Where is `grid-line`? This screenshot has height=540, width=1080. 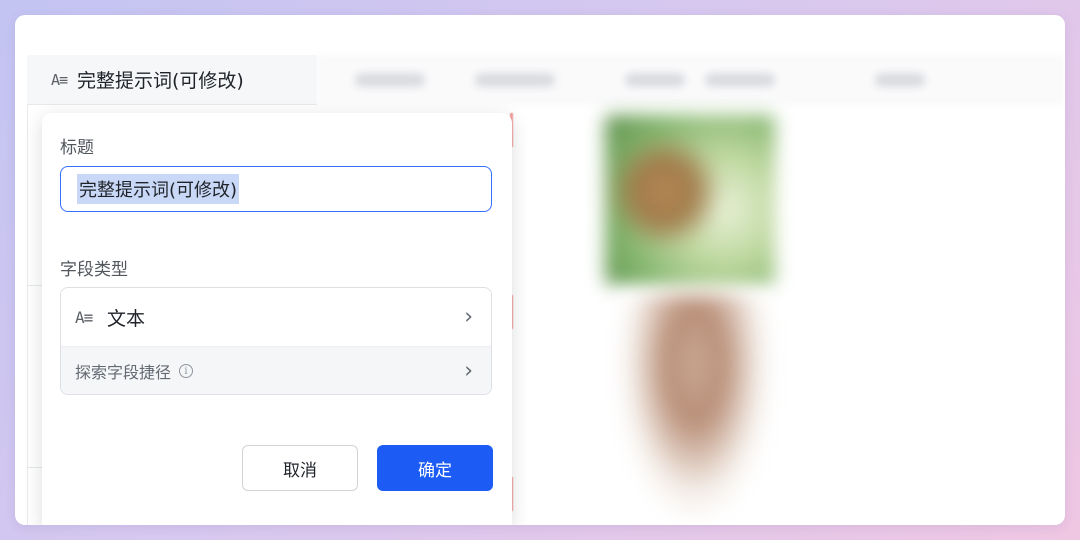 grid-line is located at coordinates (27, 290).